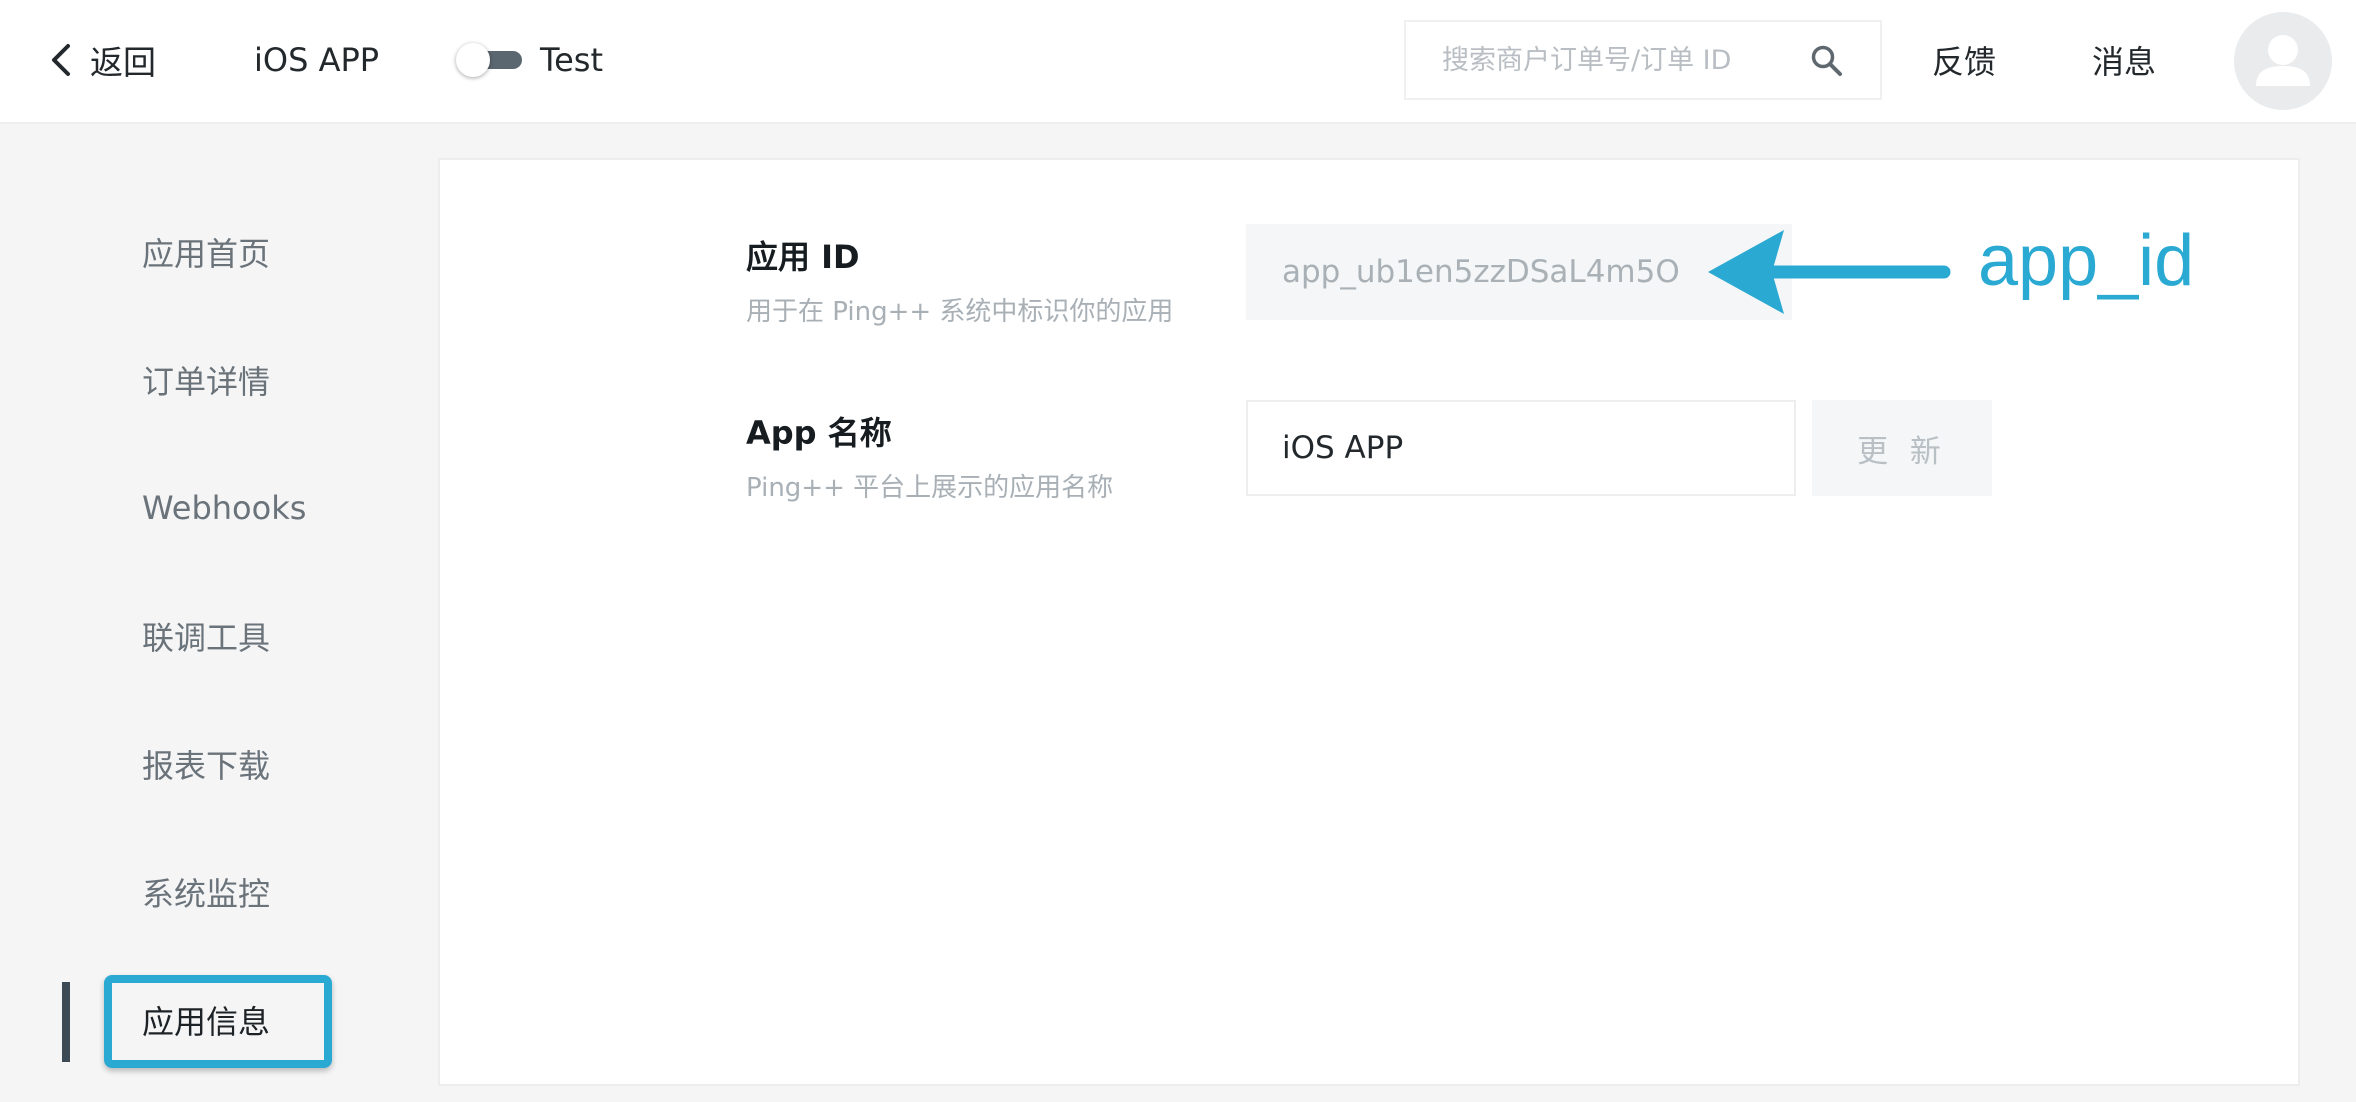  I want to click on sidebar-item-app-home: 应用首页, so click(206, 252).